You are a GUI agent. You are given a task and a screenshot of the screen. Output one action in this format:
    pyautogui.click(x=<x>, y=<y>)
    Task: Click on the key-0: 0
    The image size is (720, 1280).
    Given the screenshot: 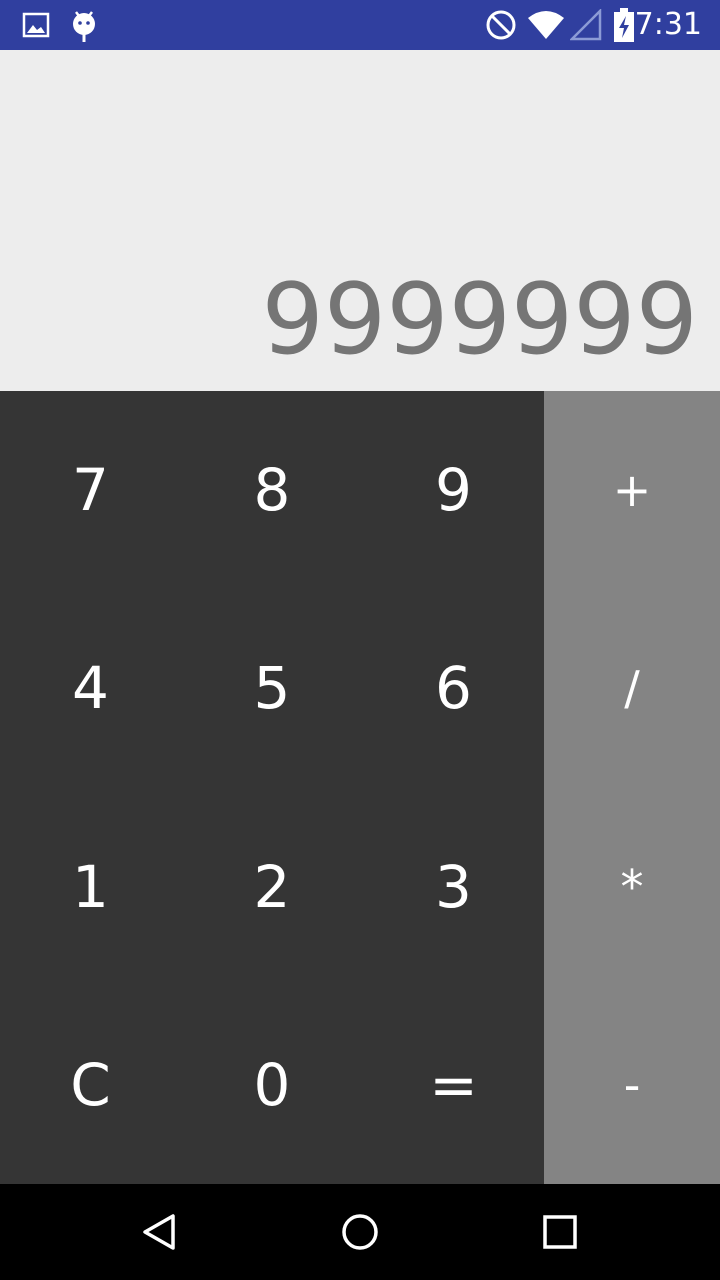 What is the action you would take?
    pyautogui.click(x=272, y=1085)
    